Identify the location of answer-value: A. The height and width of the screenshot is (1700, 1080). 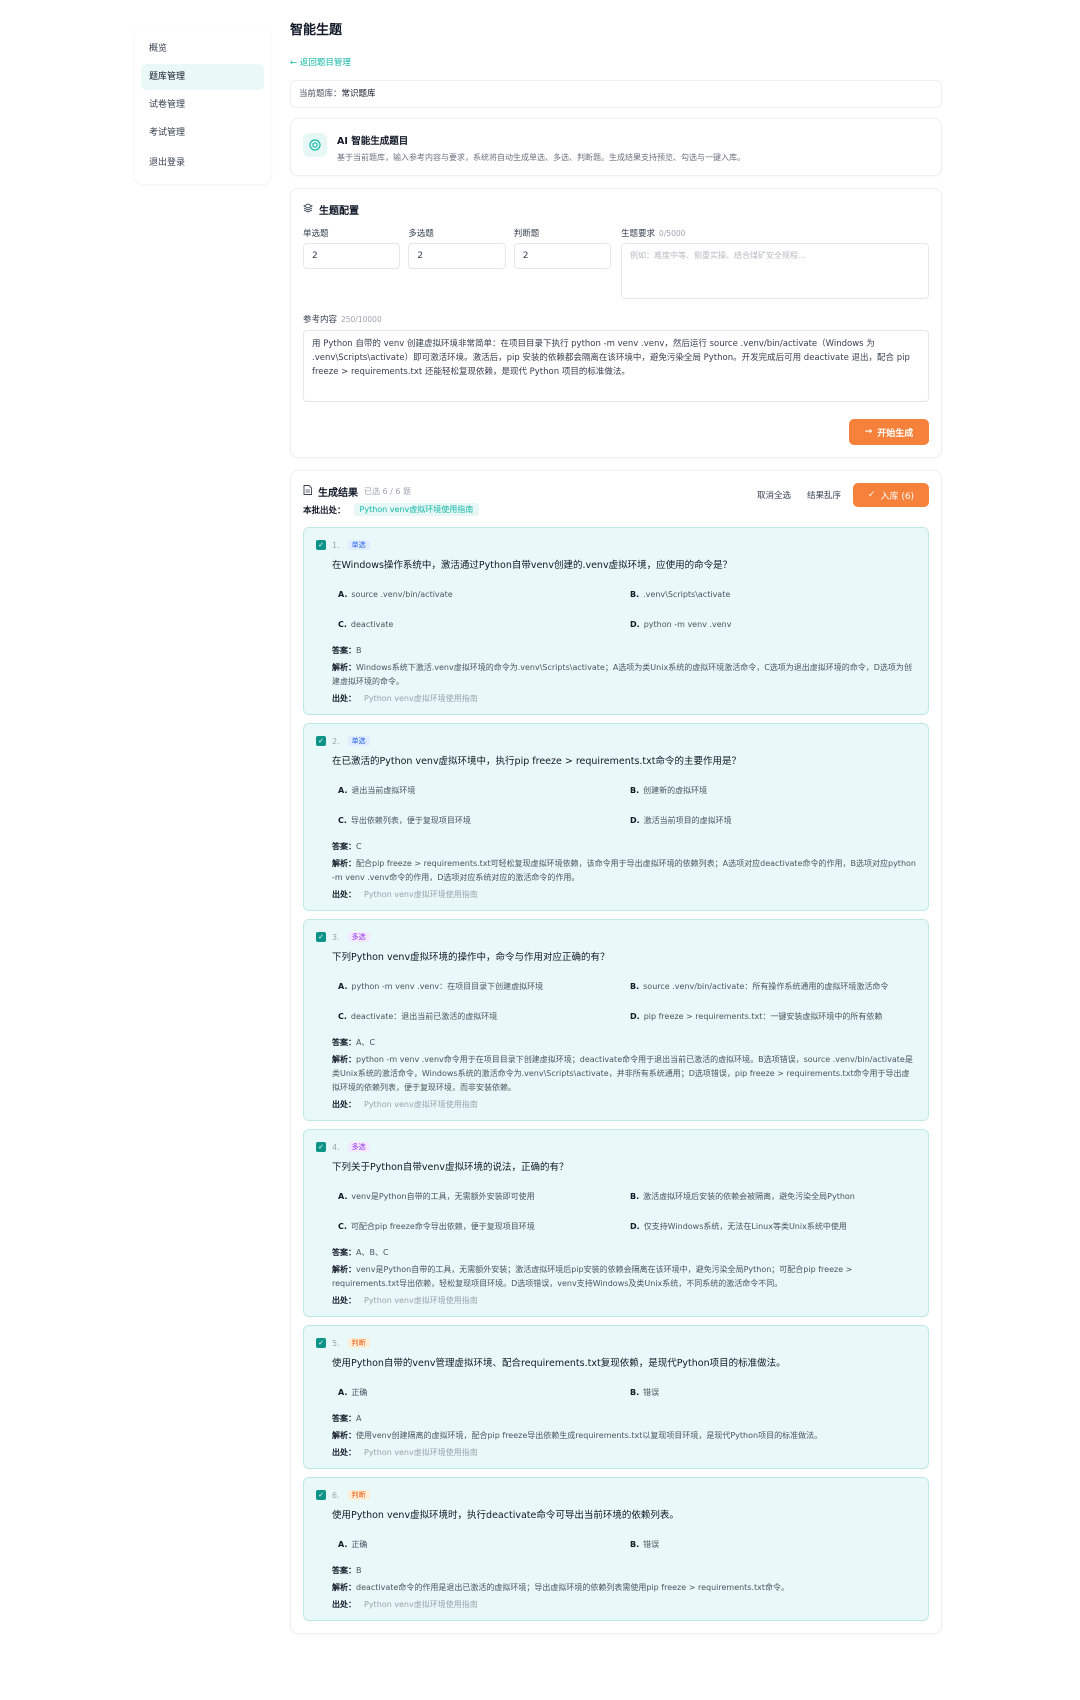
(359, 1418).